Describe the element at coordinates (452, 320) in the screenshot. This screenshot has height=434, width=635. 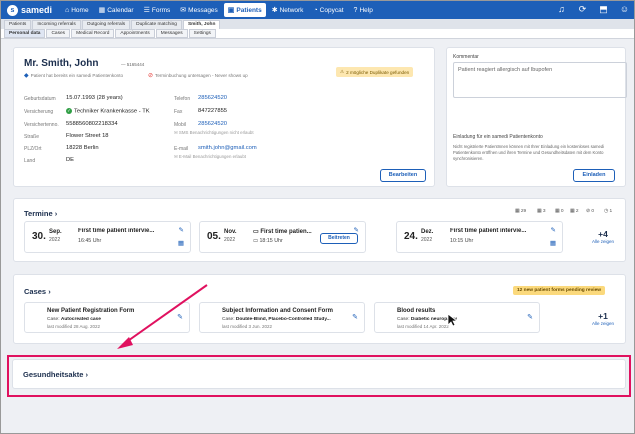
I see `mouse-cursor-icon` at that location.